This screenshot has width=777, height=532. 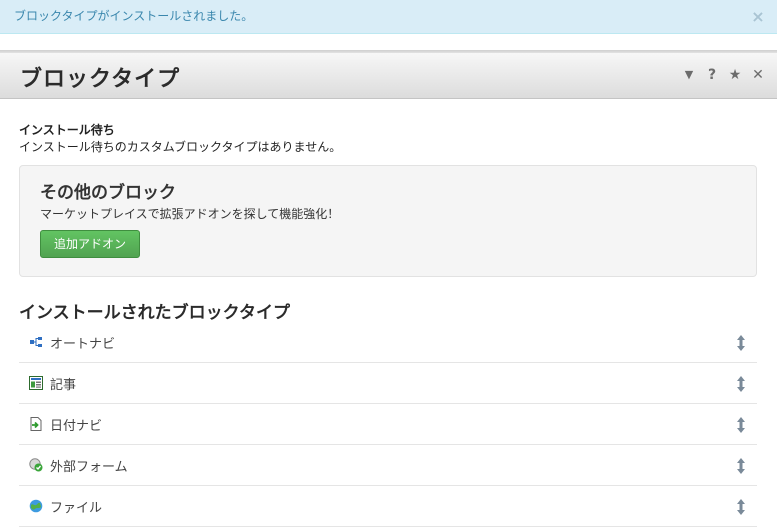 I want to click on list-item: 日付ナビ, so click(x=388, y=424).